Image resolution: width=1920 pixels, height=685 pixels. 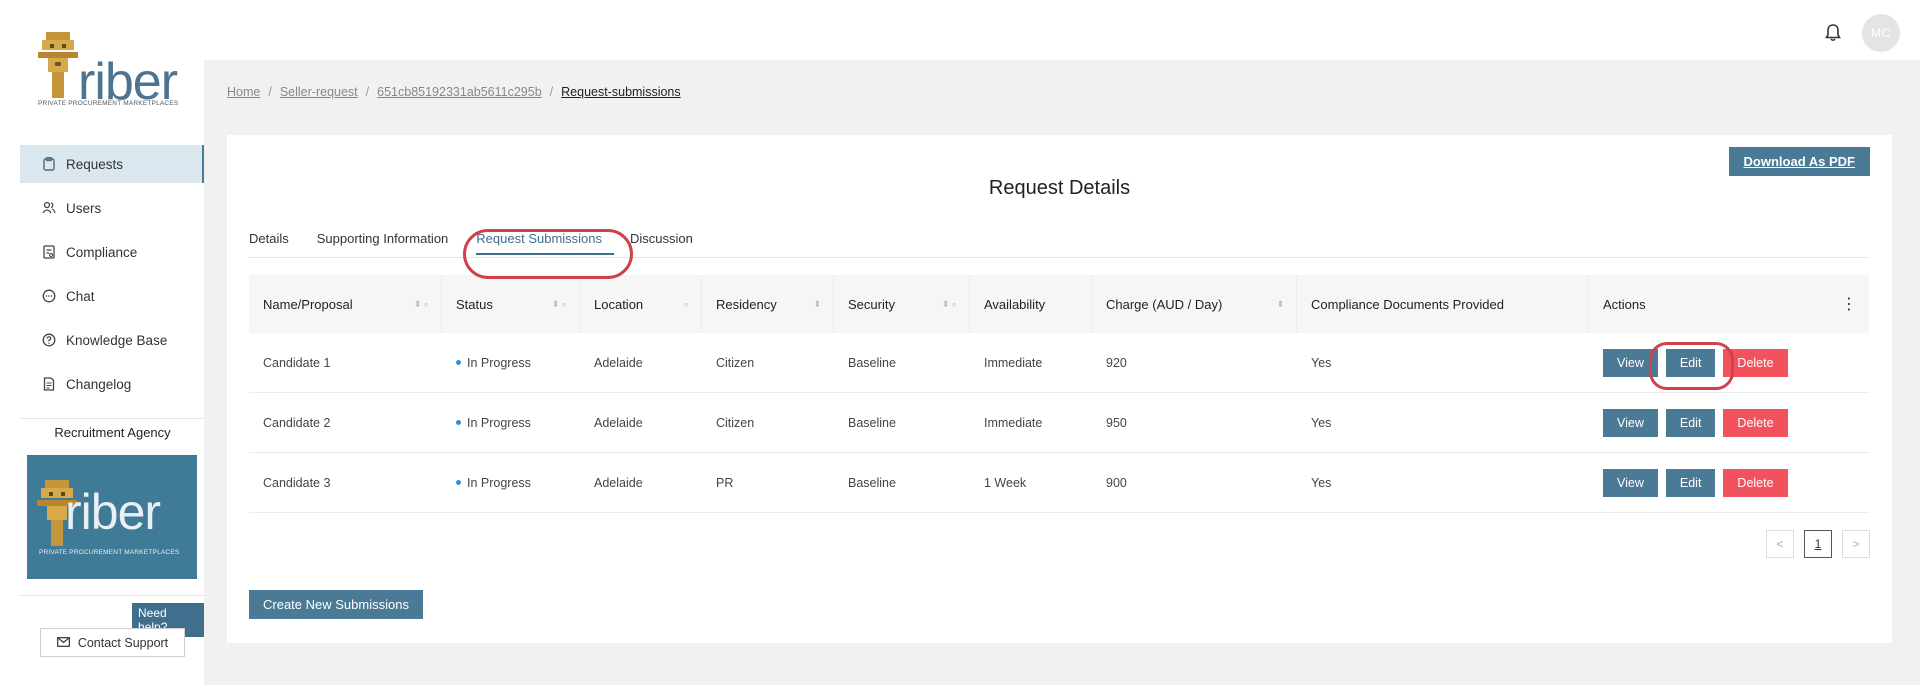 What do you see at coordinates (275, 240) in the screenshot?
I see `tab-details: Details` at bounding box center [275, 240].